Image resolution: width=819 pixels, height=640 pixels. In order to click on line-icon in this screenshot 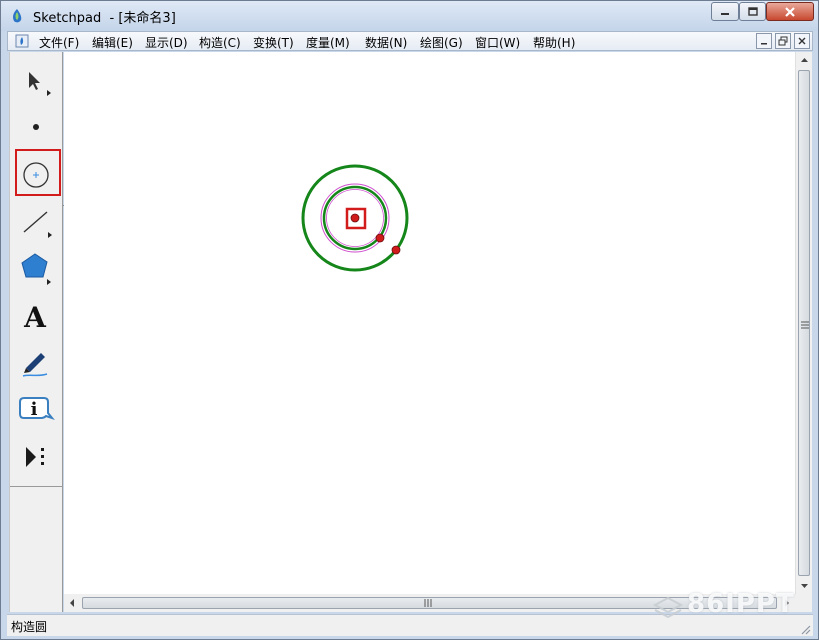, I will do `click(37, 224)`.